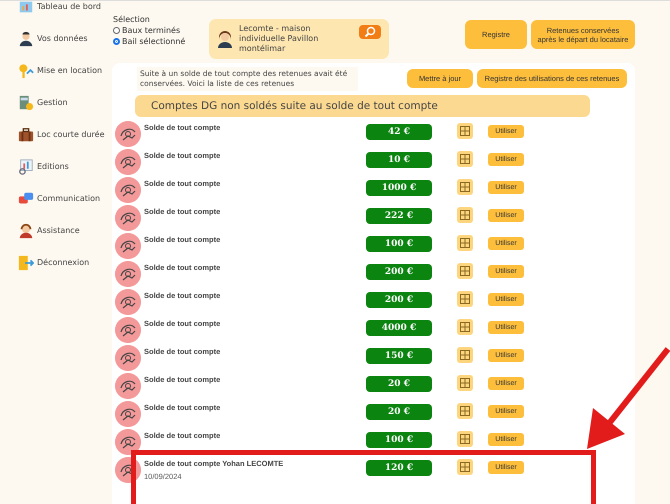 The width and height of the screenshot is (670, 504). I want to click on sidebar-item: Loc courte durée, so click(64, 134).